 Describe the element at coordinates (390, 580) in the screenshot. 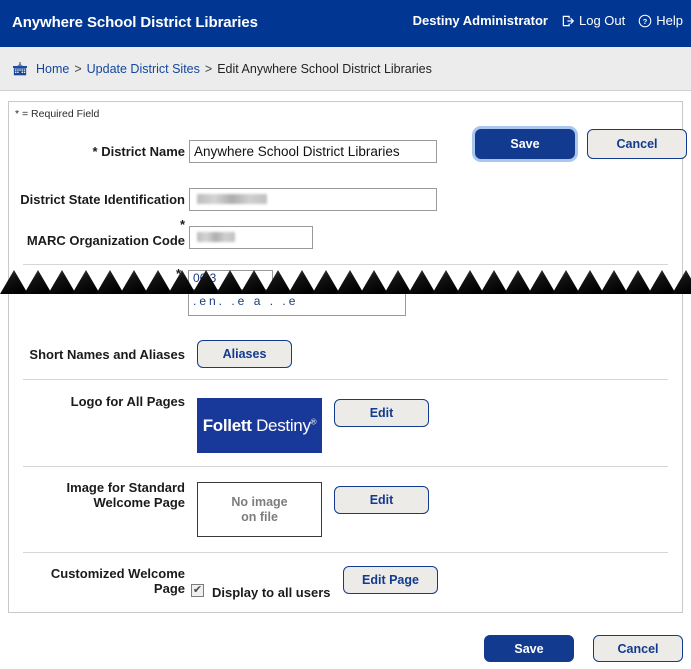

I see `customized-welcome-edit-page-button: Edit Page` at that location.